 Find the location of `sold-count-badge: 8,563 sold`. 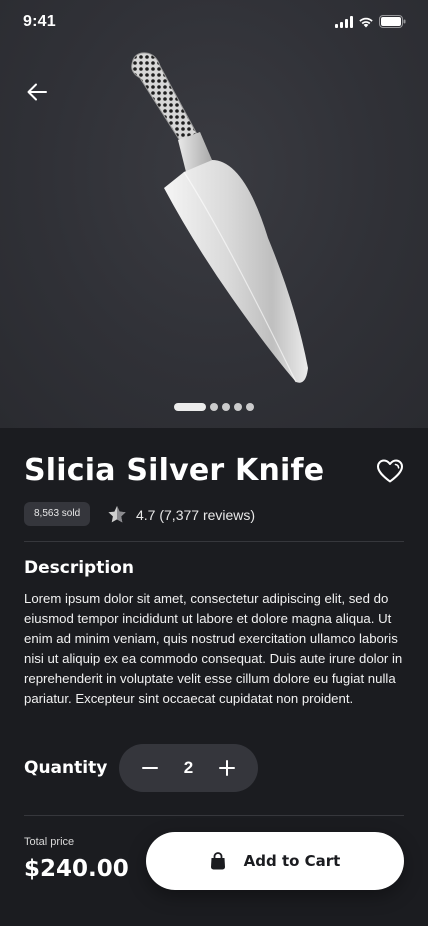

sold-count-badge: 8,563 sold is located at coordinates (57, 514).